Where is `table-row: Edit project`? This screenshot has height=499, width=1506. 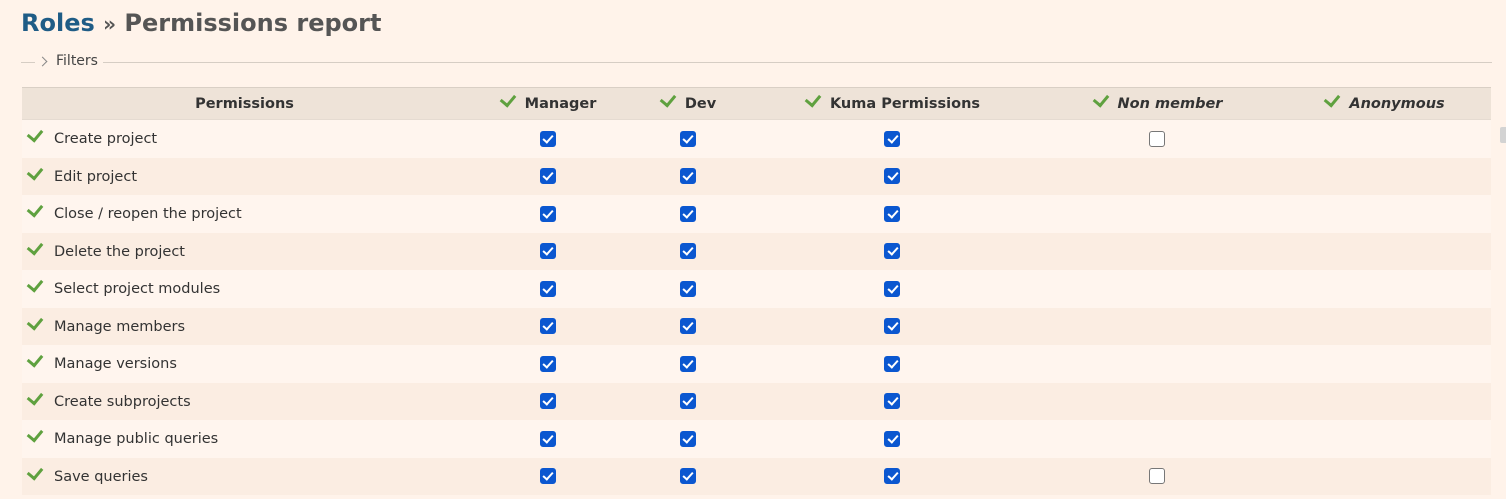 table-row: Edit project is located at coordinates (756, 176).